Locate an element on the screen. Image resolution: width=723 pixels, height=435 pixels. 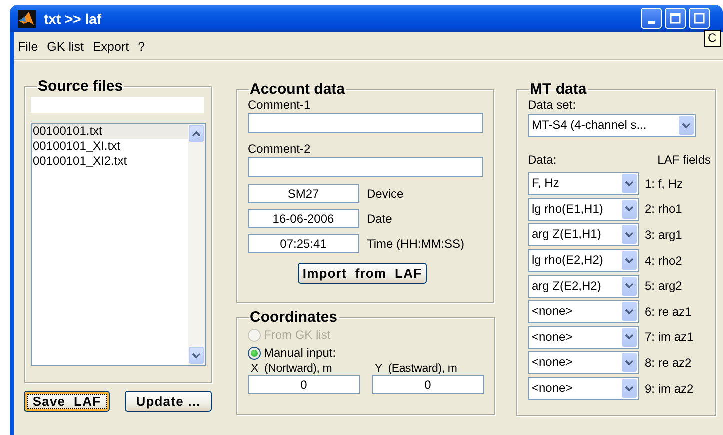
radio-label: From GK list is located at coordinates (297, 335).